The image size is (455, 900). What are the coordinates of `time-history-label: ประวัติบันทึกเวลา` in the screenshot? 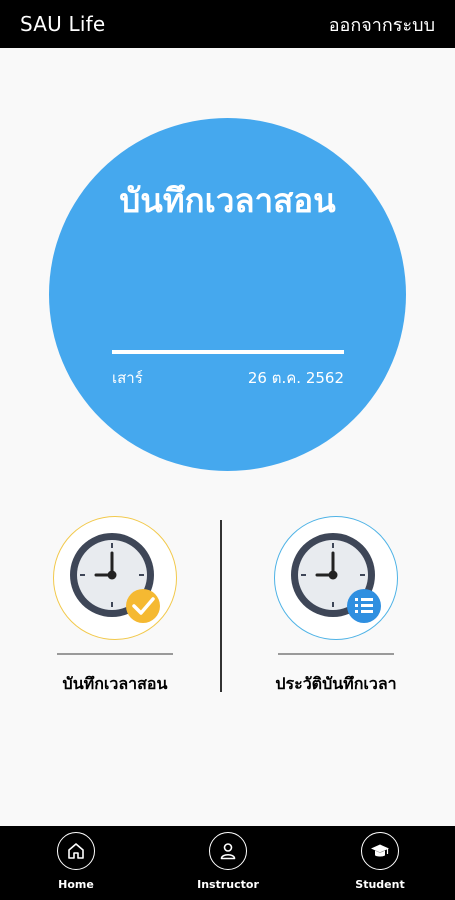 It's located at (336, 683).